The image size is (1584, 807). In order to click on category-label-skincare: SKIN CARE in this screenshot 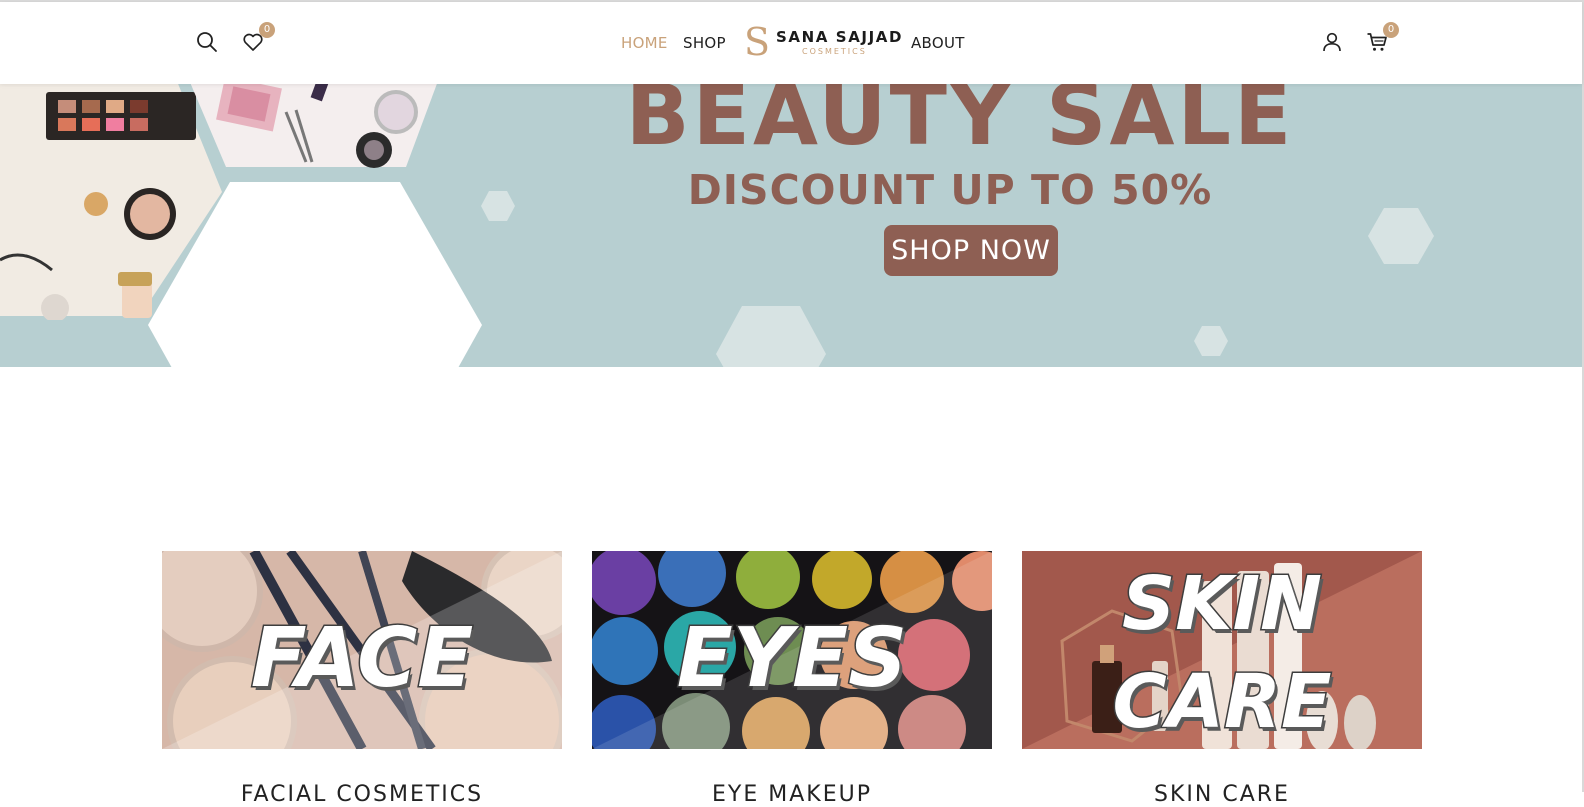, I will do `click(1222, 652)`.